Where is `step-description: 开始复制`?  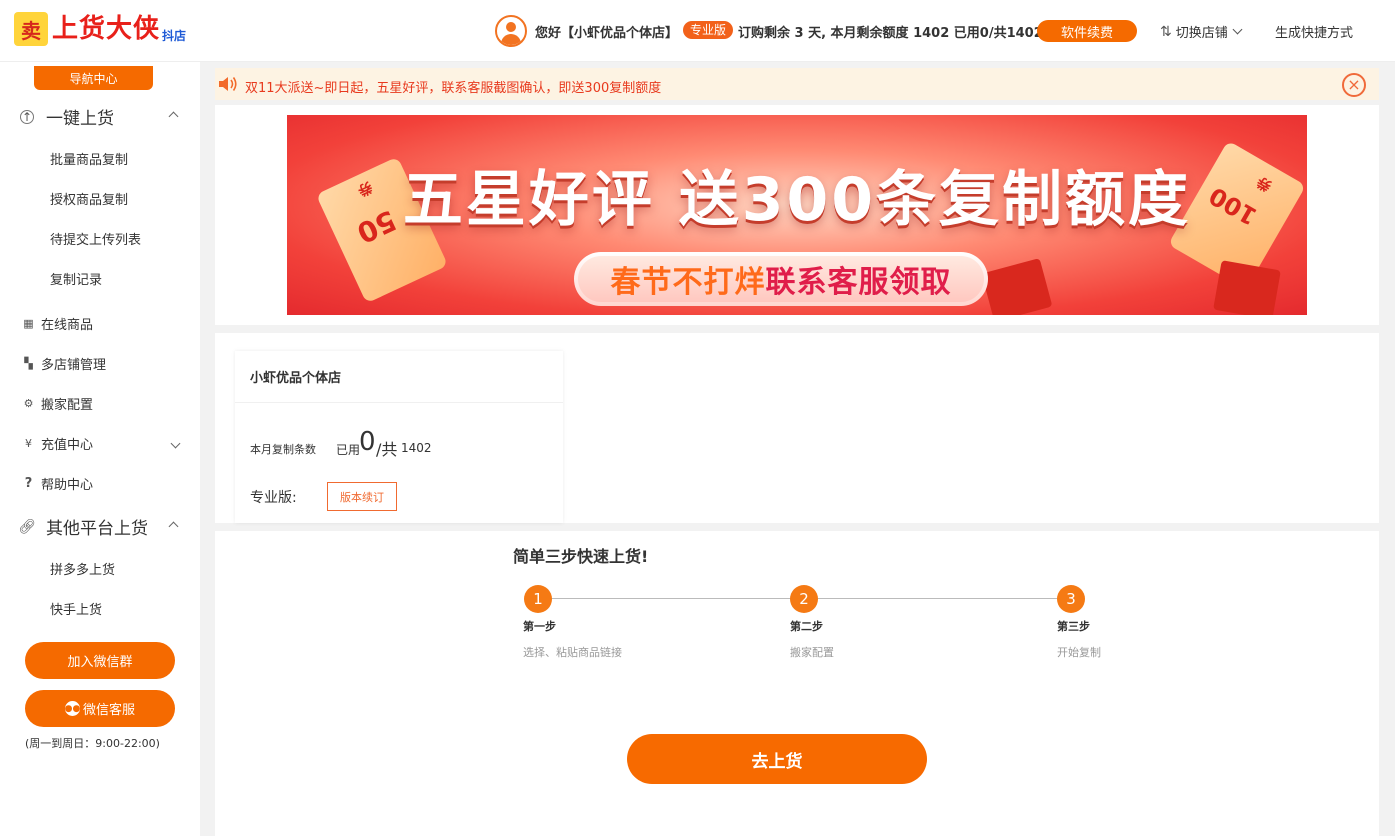 step-description: 开始复制 is located at coordinates (1079, 652).